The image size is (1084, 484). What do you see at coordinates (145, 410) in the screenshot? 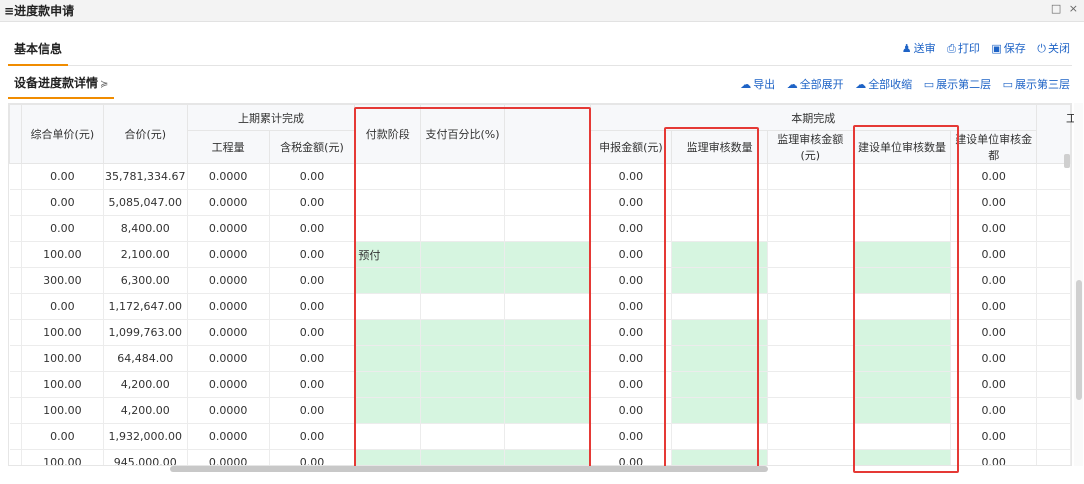
I see `cell-total-price: 4,200.00` at bounding box center [145, 410].